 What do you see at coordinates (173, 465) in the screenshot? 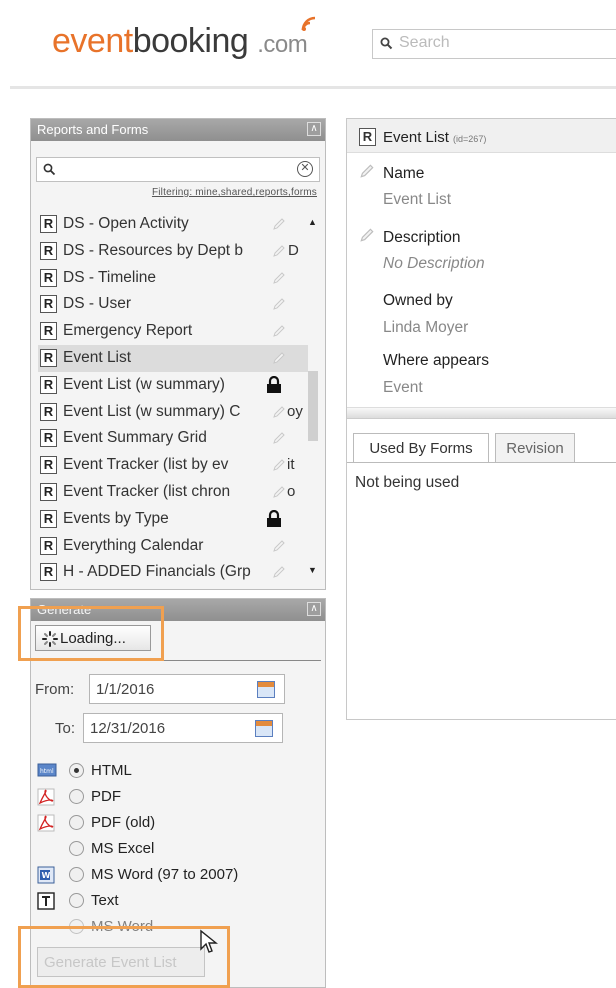
I see `report-item: R Event Tracker (list by ev it` at bounding box center [173, 465].